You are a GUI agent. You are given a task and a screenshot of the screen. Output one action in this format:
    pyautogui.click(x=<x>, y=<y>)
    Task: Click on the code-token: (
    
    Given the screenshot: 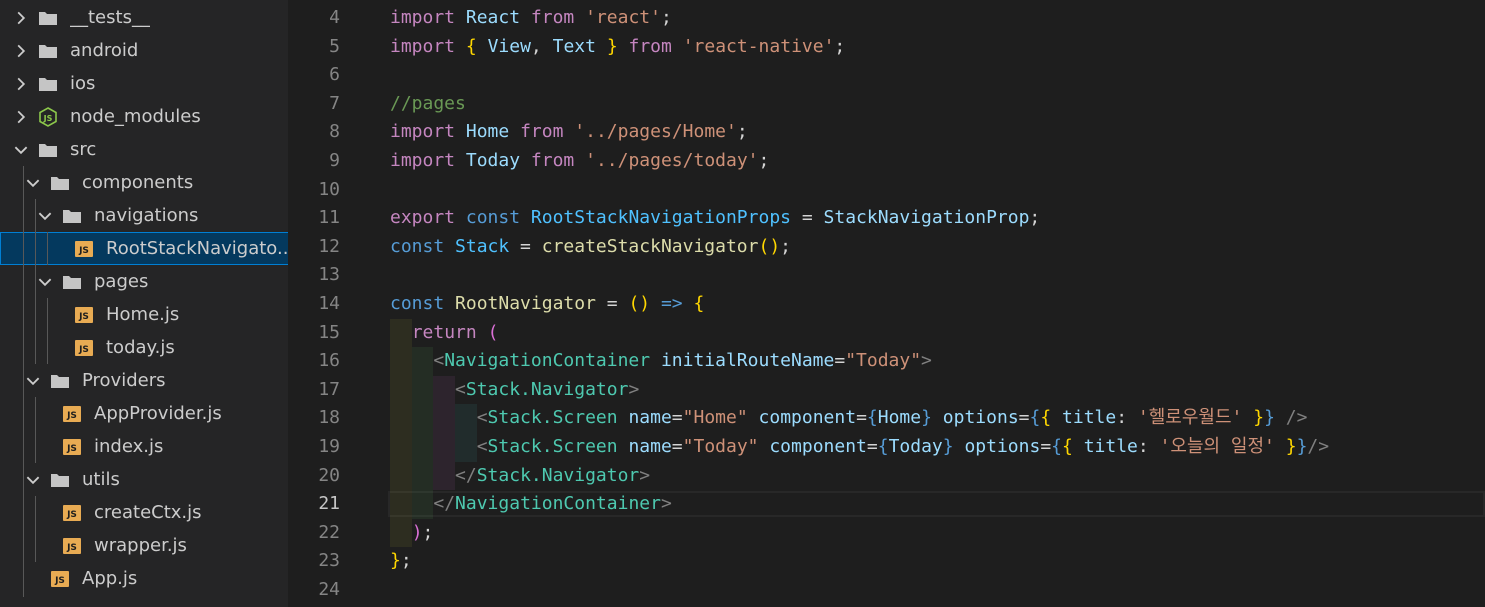 What is the action you would take?
    pyautogui.click(x=493, y=332)
    